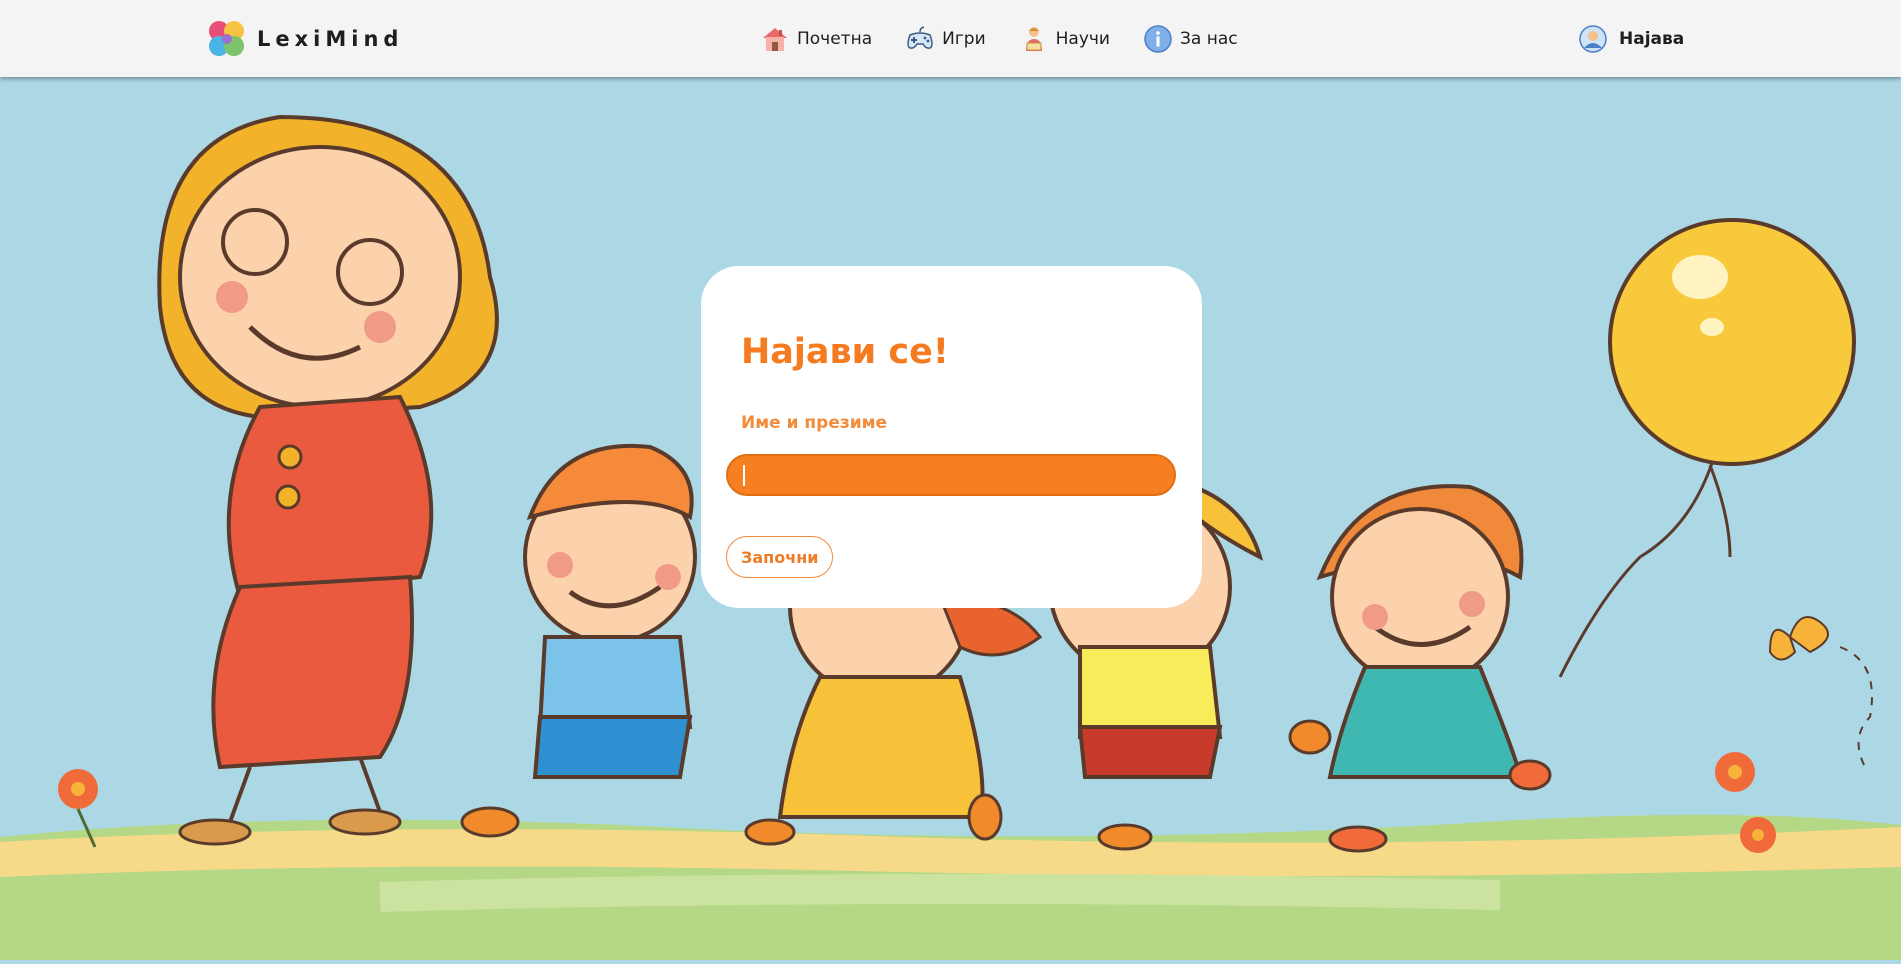  I want to click on main-nav: Почетна Игри Научи За нас, so click(1015, 39).